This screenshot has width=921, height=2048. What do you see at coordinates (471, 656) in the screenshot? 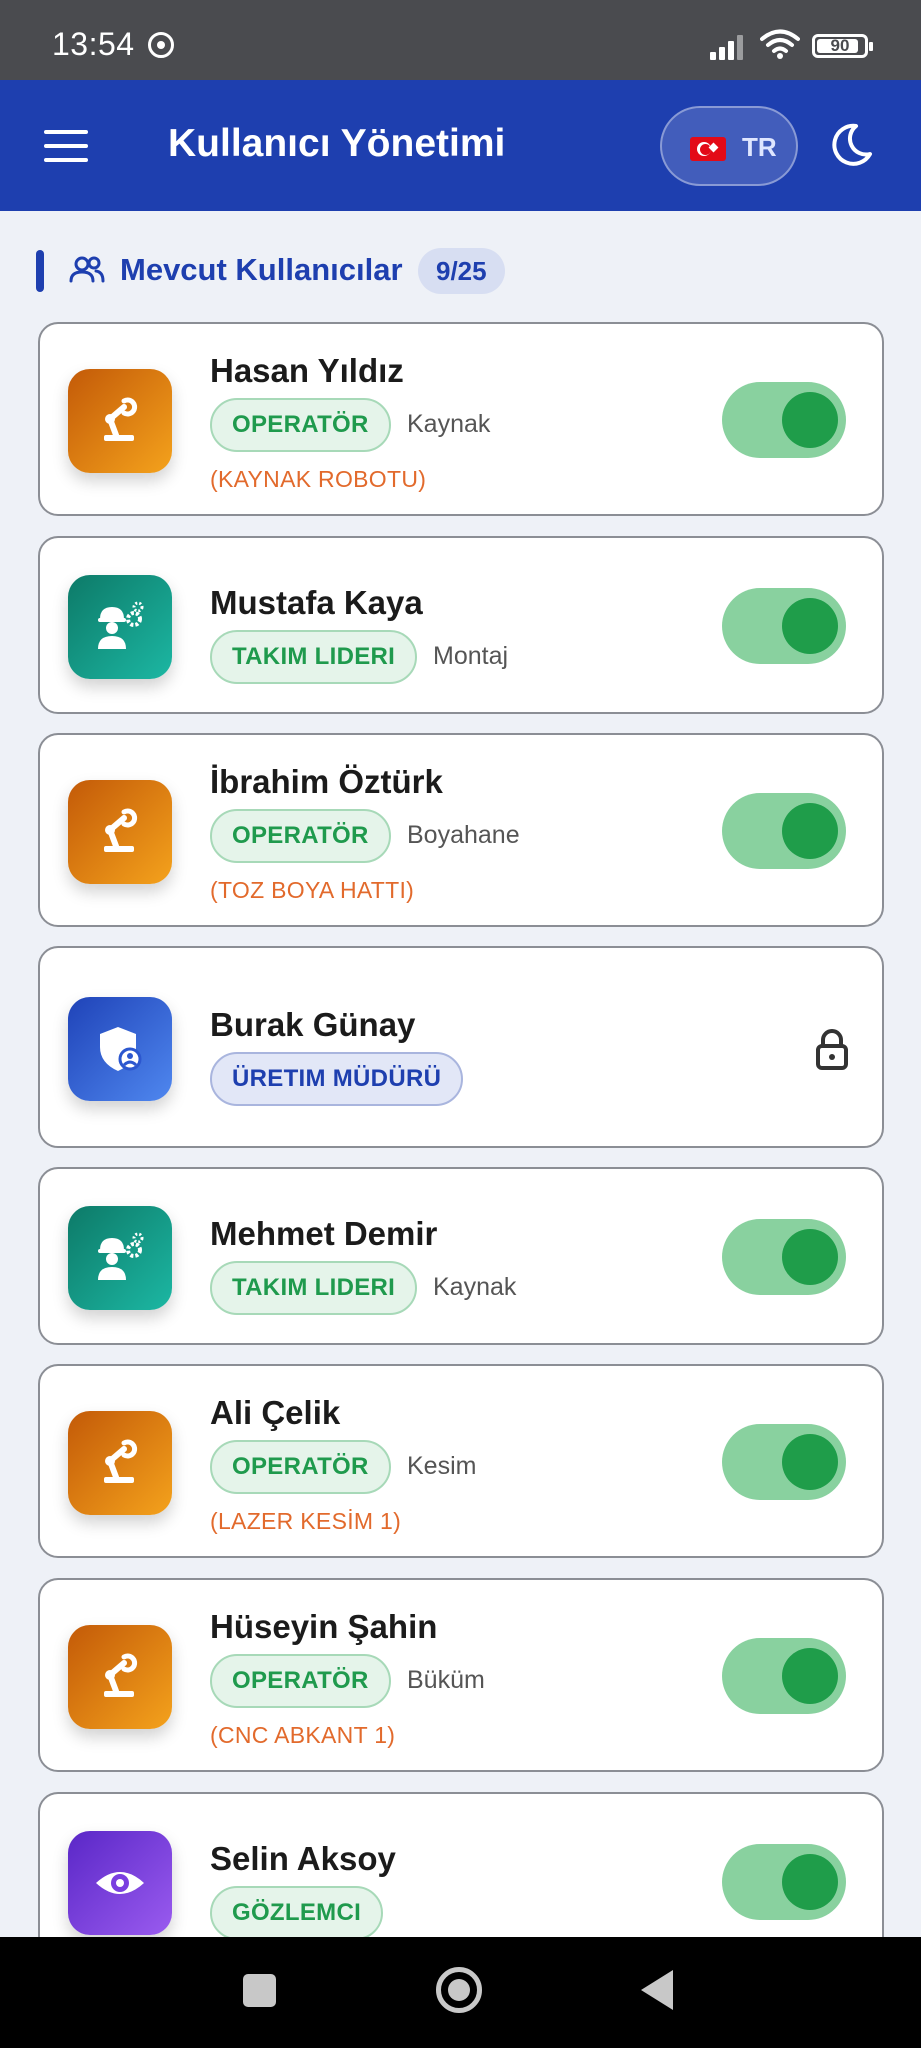
I see `user-department: Montaj` at bounding box center [471, 656].